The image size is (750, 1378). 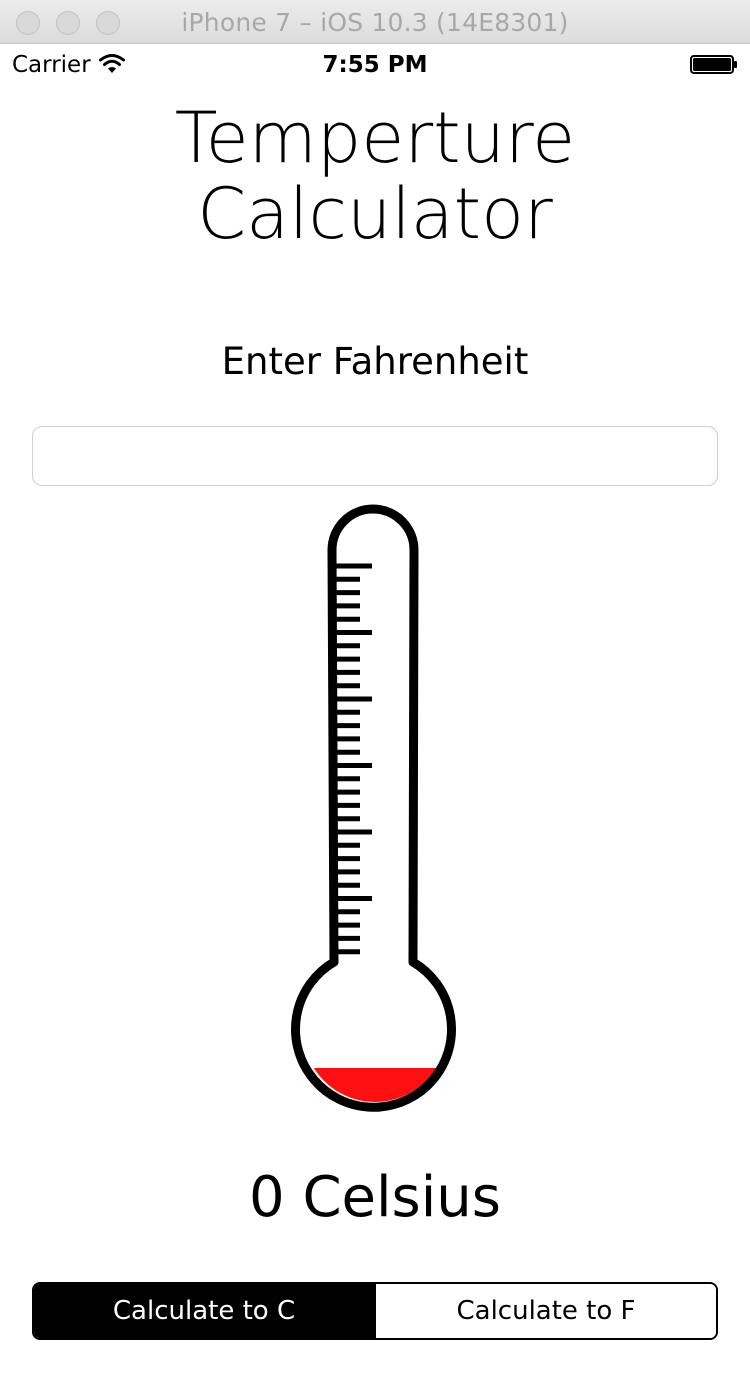 I want to click on status-bar: Carrier 7:55 PM, so click(x=375, y=64).